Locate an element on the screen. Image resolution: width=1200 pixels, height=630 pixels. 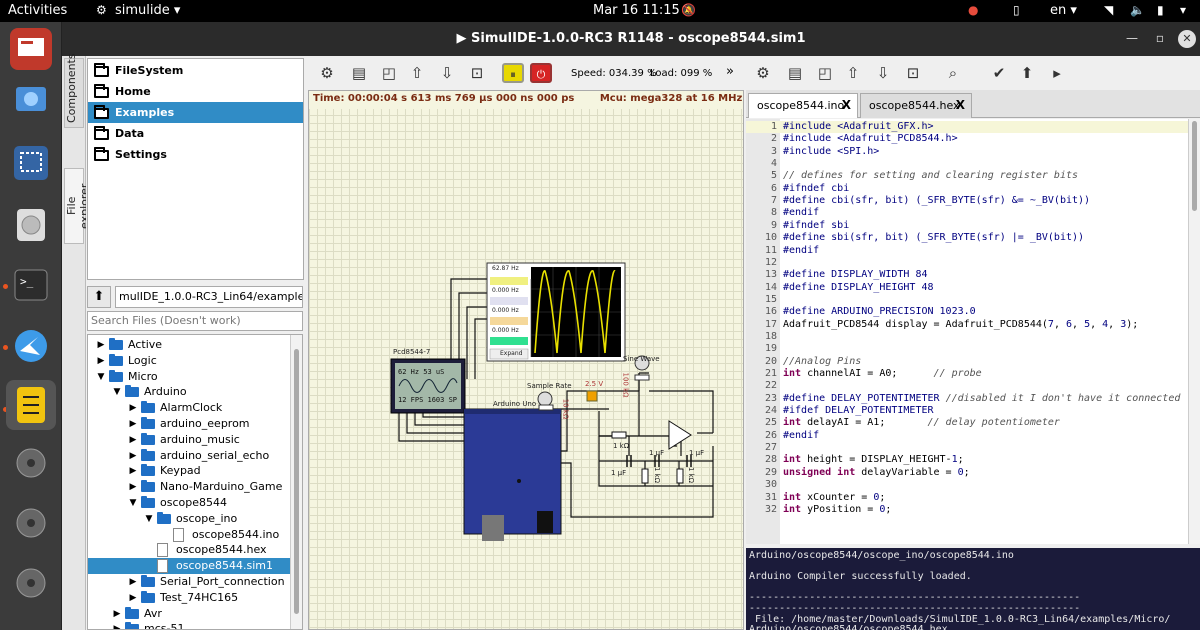
code-line: 26 #endif is located at coordinates (971, 436).